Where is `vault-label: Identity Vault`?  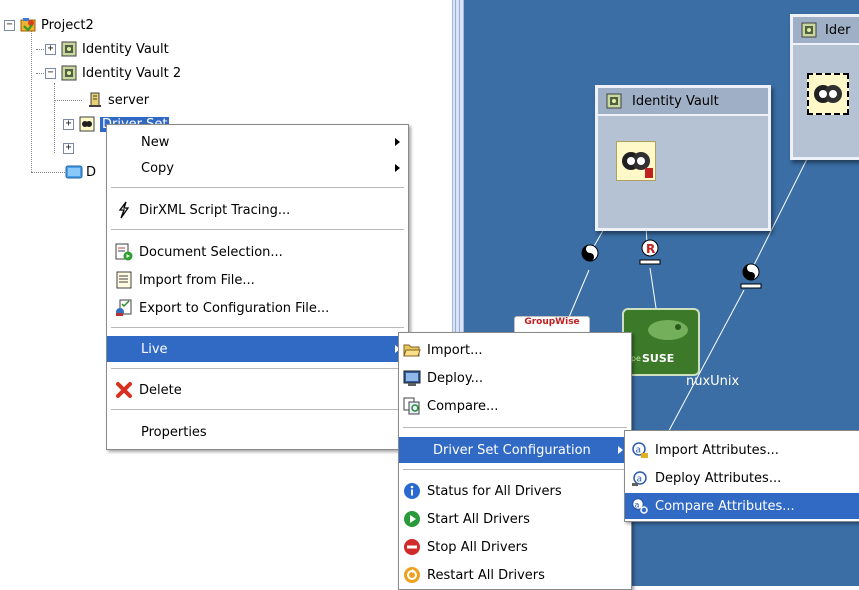 vault-label: Identity Vault is located at coordinates (675, 101).